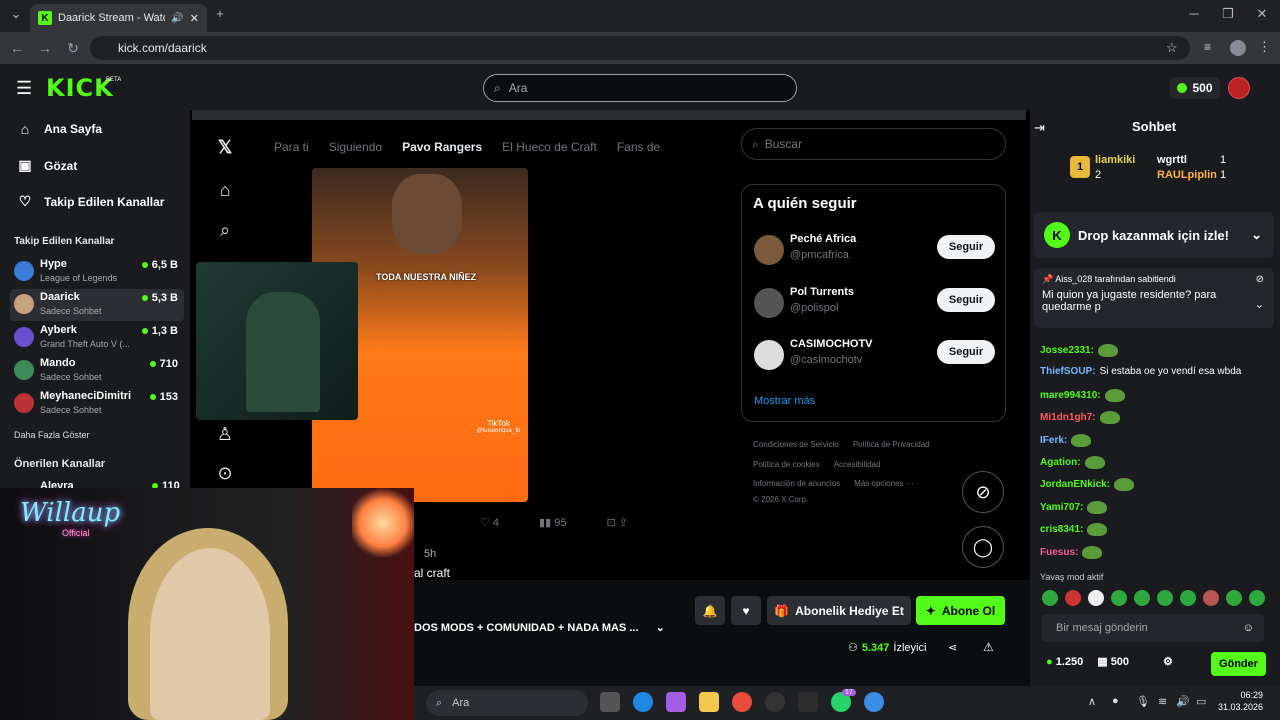 This screenshot has height=720, width=1280. Describe the element at coordinates (617, 522) in the screenshot. I see `bookmark-share-icons: ⊡ ⇪` at that location.